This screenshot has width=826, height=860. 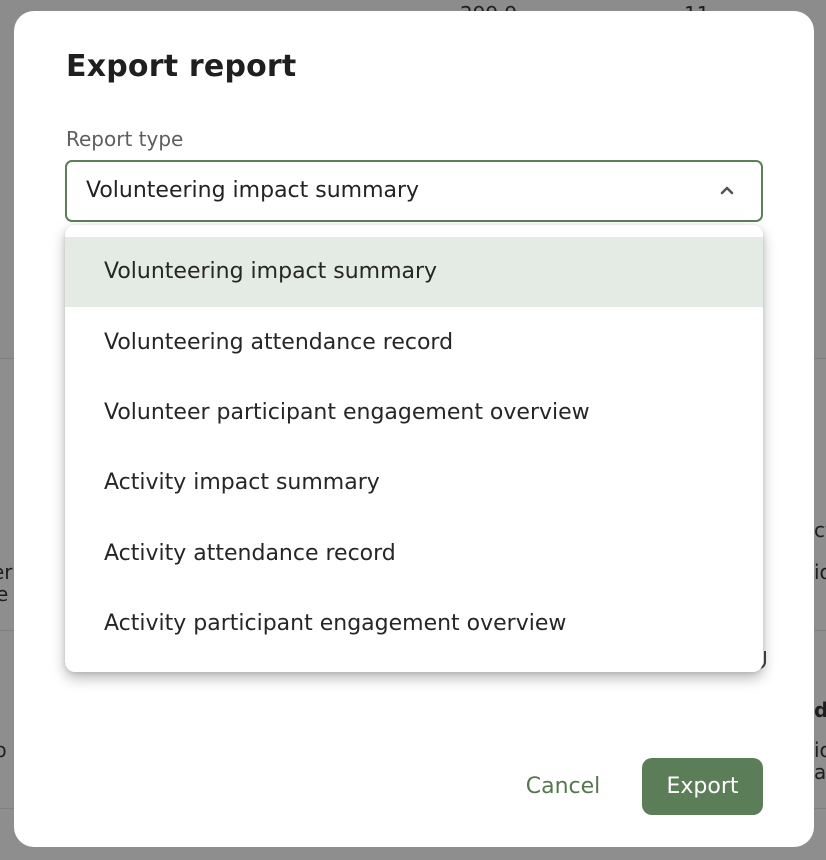 I want to click on chevron-up-icon, so click(x=727, y=190).